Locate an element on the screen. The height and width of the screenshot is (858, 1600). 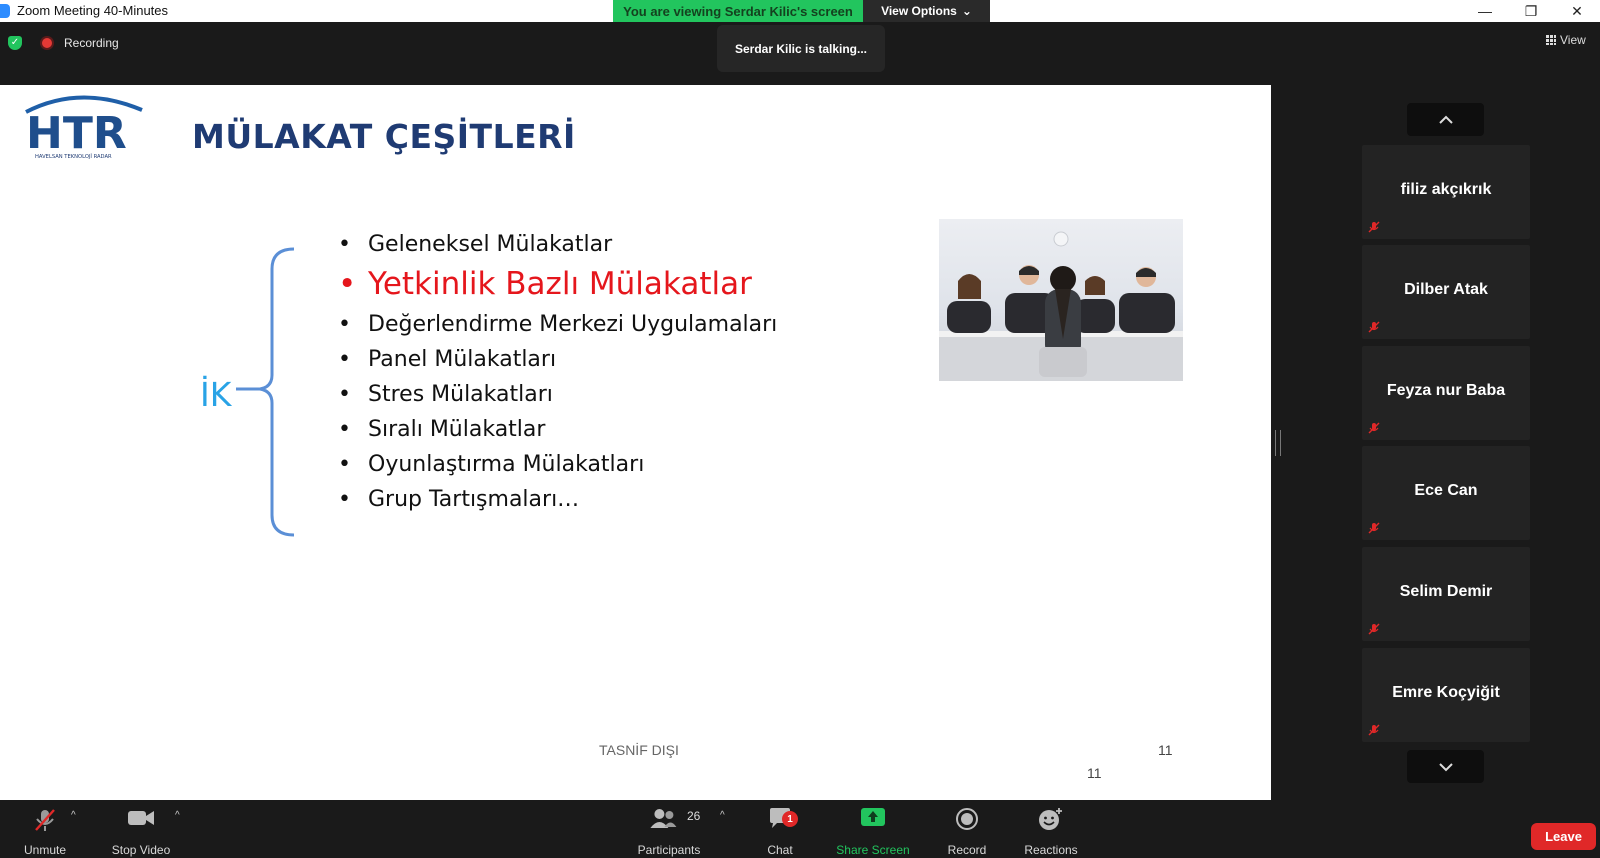
list-item: Panel Mülakatları is located at coordinates (556, 359).